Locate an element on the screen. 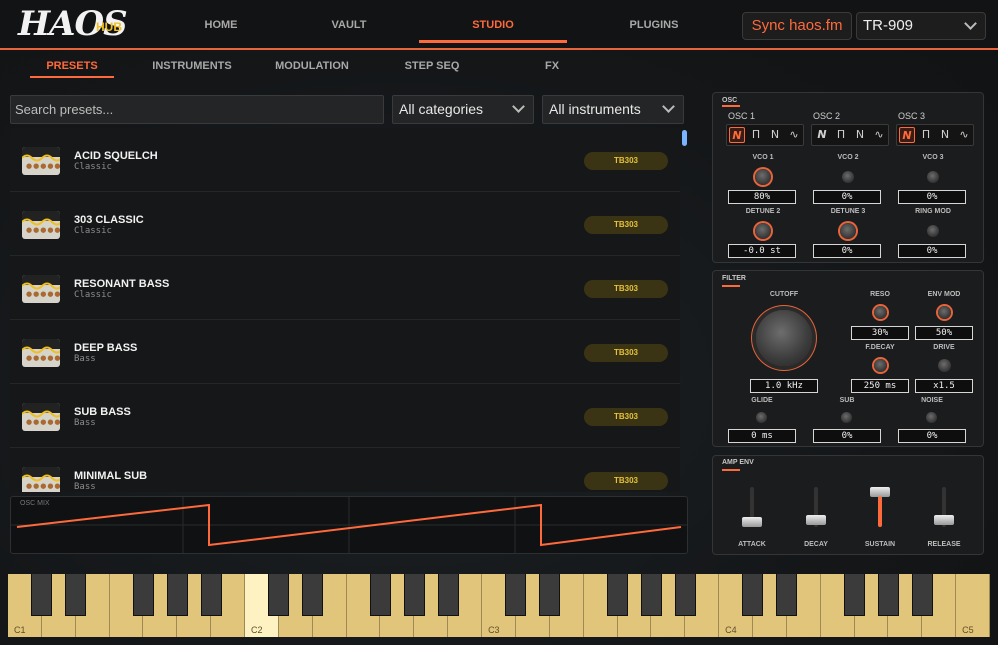 This screenshot has height=645, width=998. tab-active-indicator is located at coordinates (72, 77).